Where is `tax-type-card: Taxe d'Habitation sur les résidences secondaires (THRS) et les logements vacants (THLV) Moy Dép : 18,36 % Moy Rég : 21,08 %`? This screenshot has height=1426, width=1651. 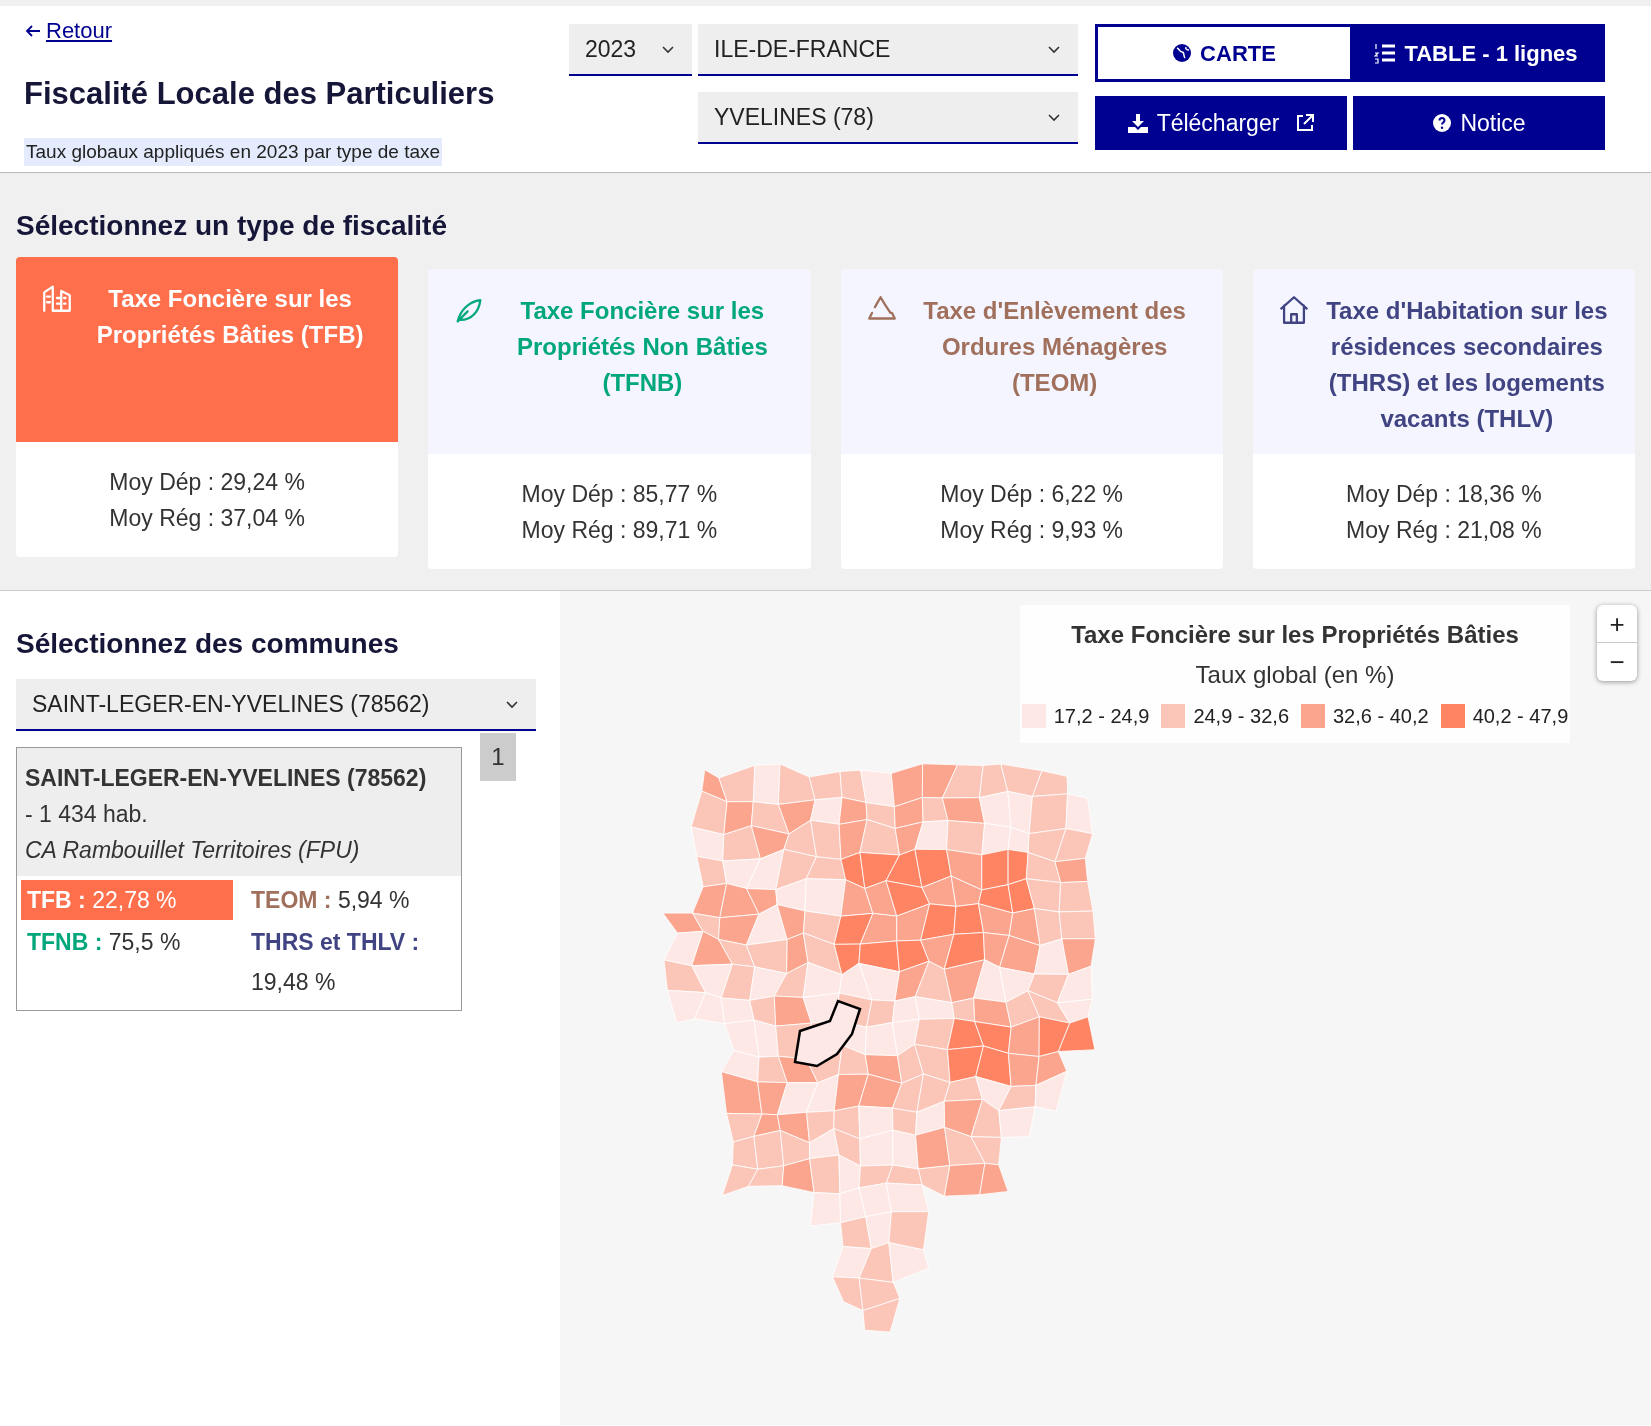
tax-type-card: Taxe d'Habitation sur les résidences secondaires (THRS) et les logements vacants (THLV) Moy Dép : 18,36 % Moy Rég : 21,08 % is located at coordinates (1443, 419).